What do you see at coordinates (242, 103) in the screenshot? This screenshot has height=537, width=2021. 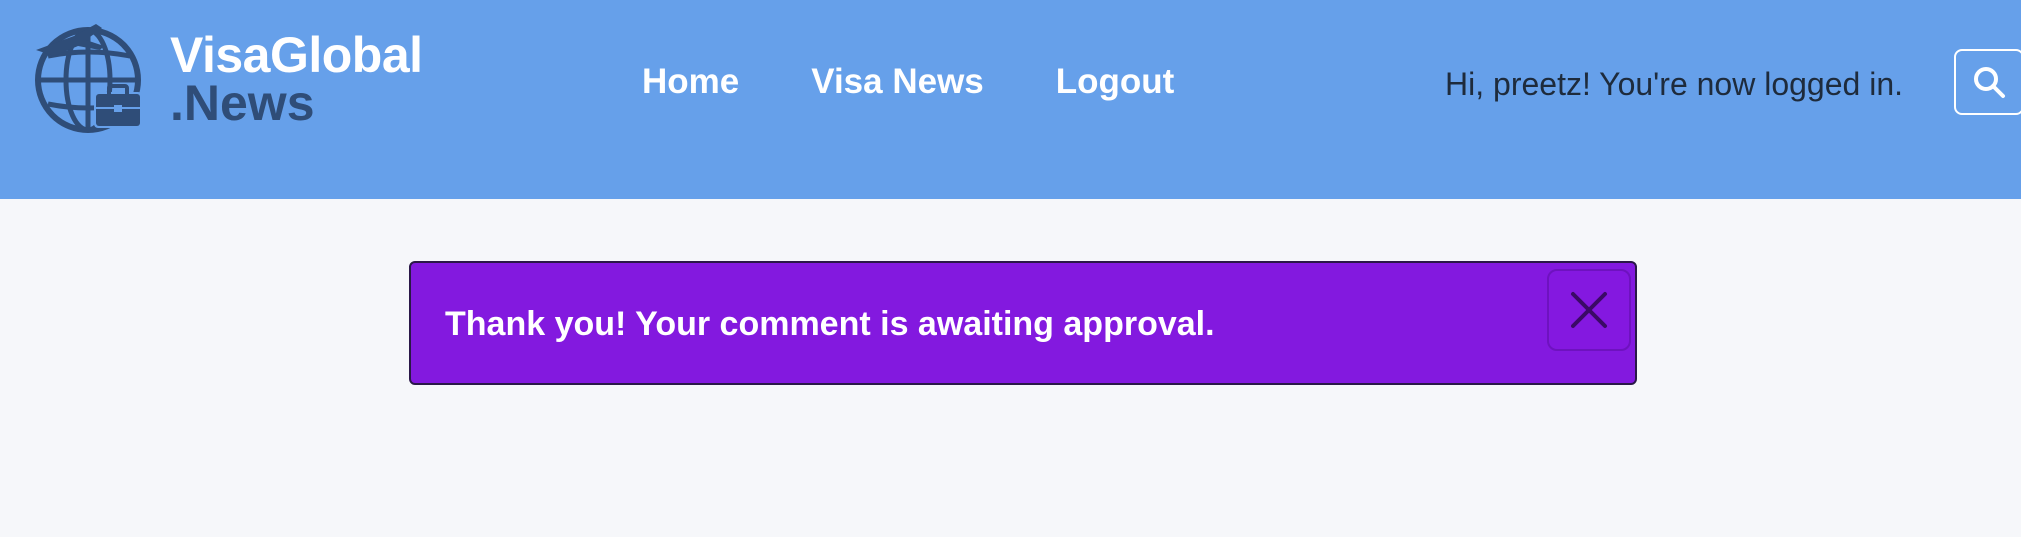 I see `brand-suffix: .News` at bounding box center [242, 103].